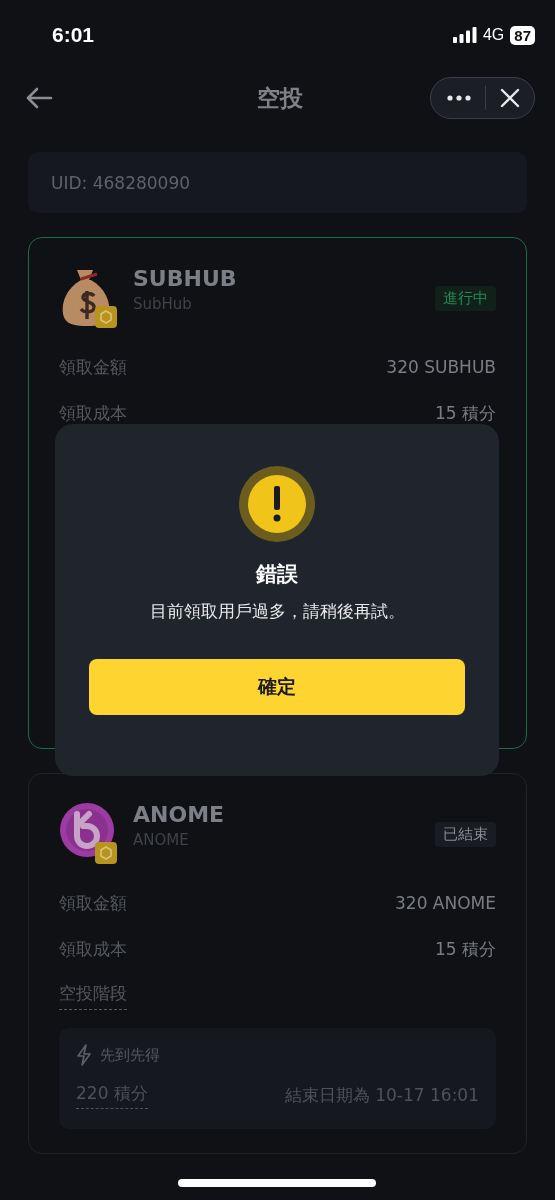 Image resolution: width=555 pixels, height=1200 pixels. Describe the element at coordinates (277, 504) in the screenshot. I see `warning-icon` at that location.